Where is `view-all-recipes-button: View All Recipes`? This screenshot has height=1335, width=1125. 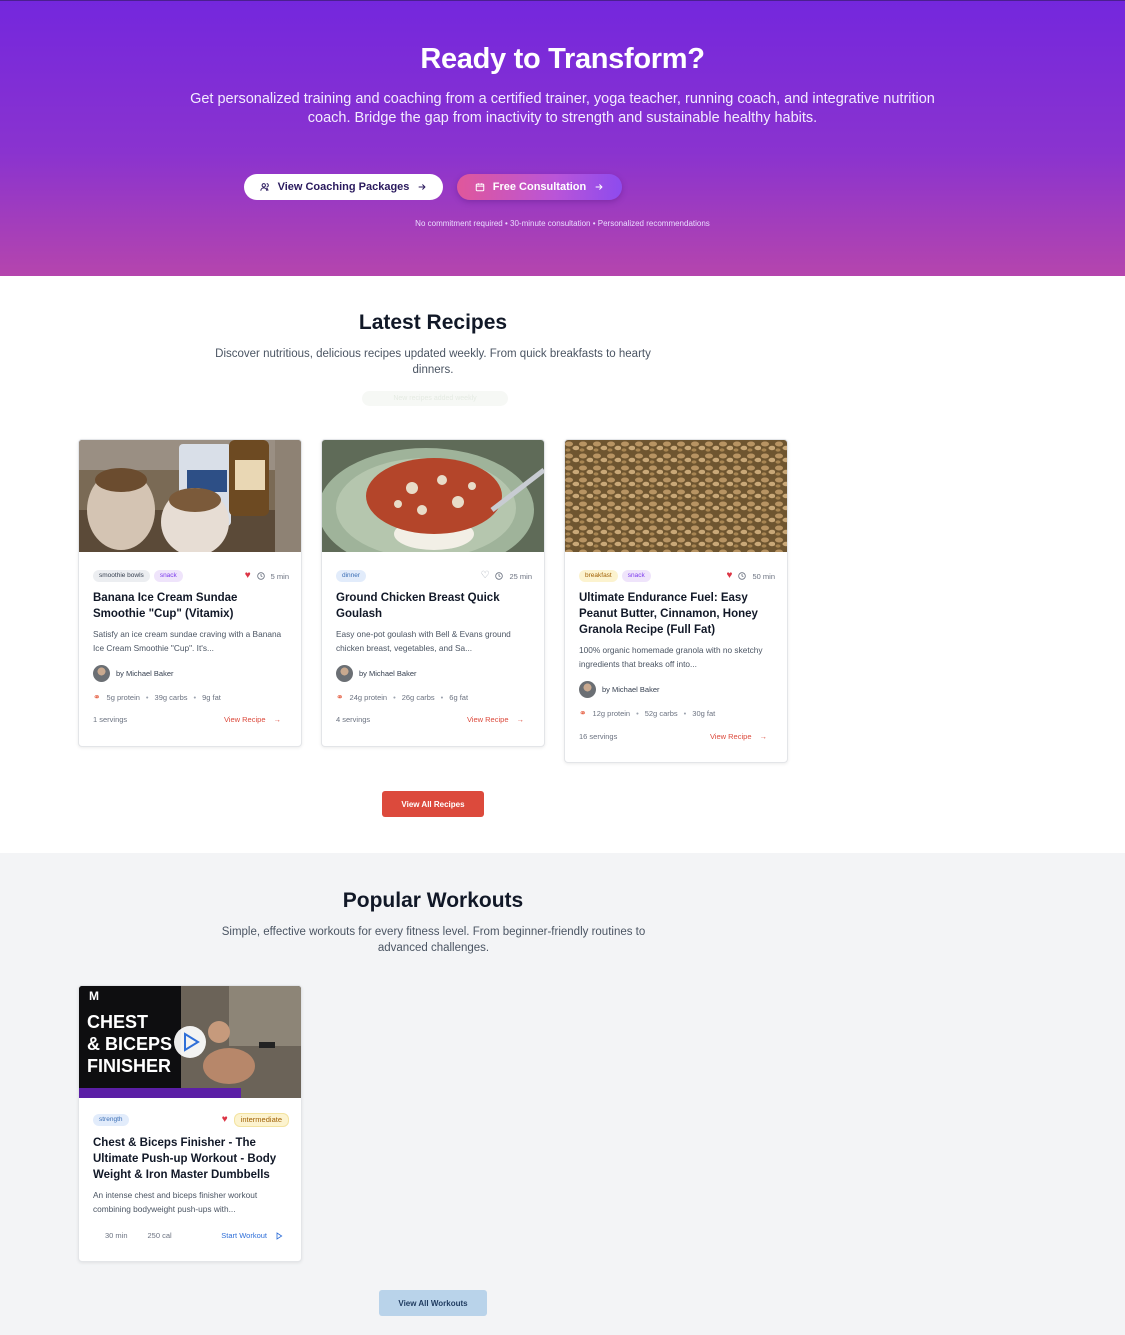
view-all-recipes-button: View All Recipes is located at coordinates (433, 804).